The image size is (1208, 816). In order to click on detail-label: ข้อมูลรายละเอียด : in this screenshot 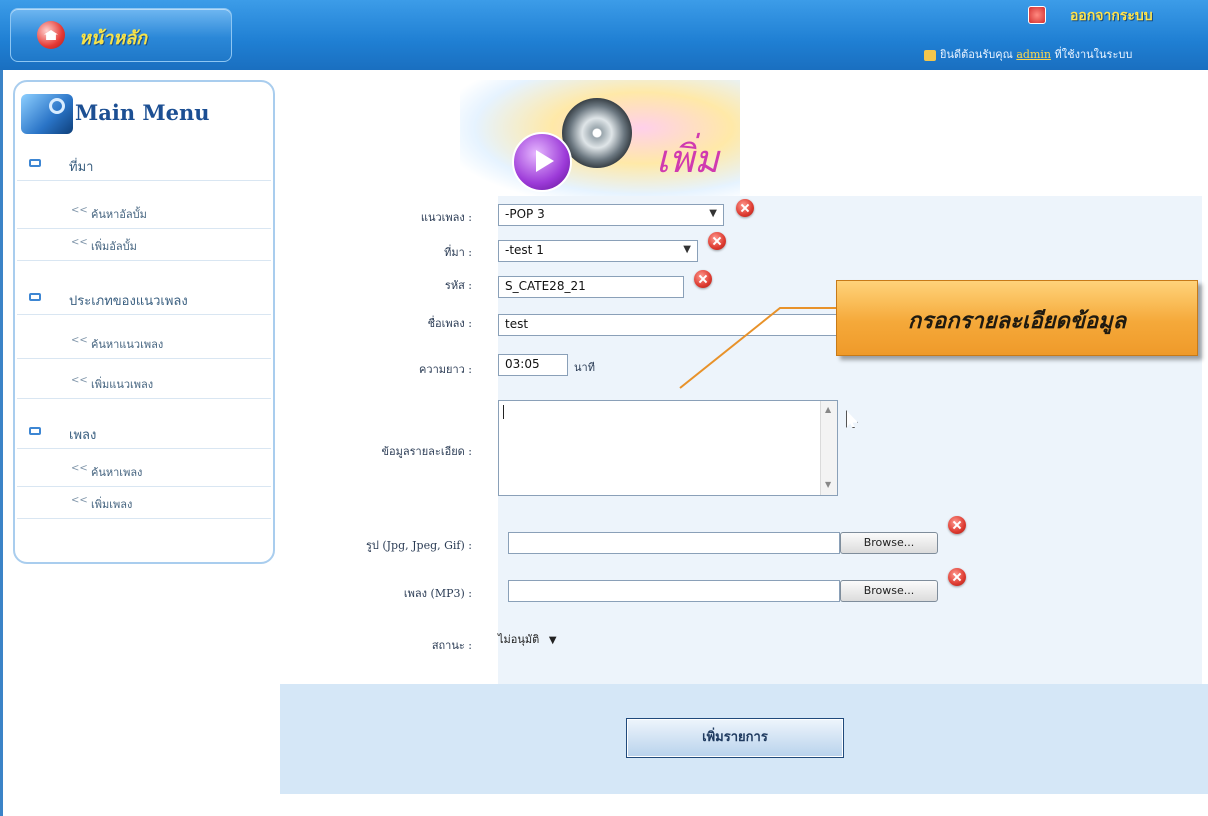, I will do `click(426, 451)`.